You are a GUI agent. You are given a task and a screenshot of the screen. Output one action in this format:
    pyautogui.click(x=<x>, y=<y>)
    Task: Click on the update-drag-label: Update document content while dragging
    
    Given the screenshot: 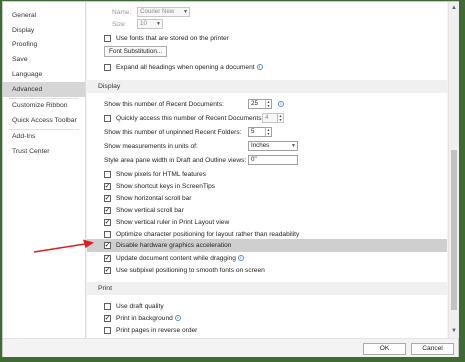 What is the action you would take?
    pyautogui.click(x=176, y=258)
    